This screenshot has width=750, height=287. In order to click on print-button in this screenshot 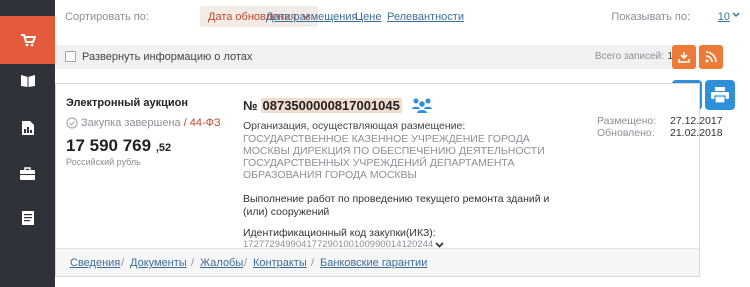, I will do `click(720, 95)`.